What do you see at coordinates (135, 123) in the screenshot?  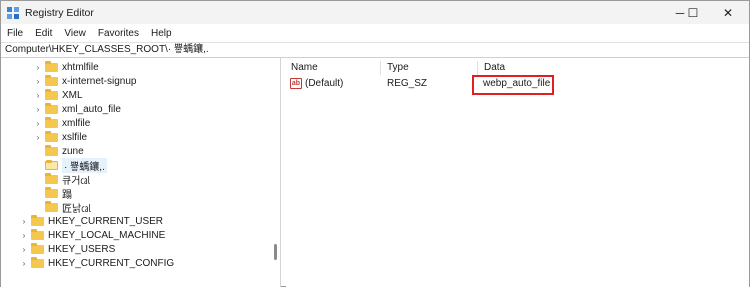 I see `tree-item: › xmlfile` at bounding box center [135, 123].